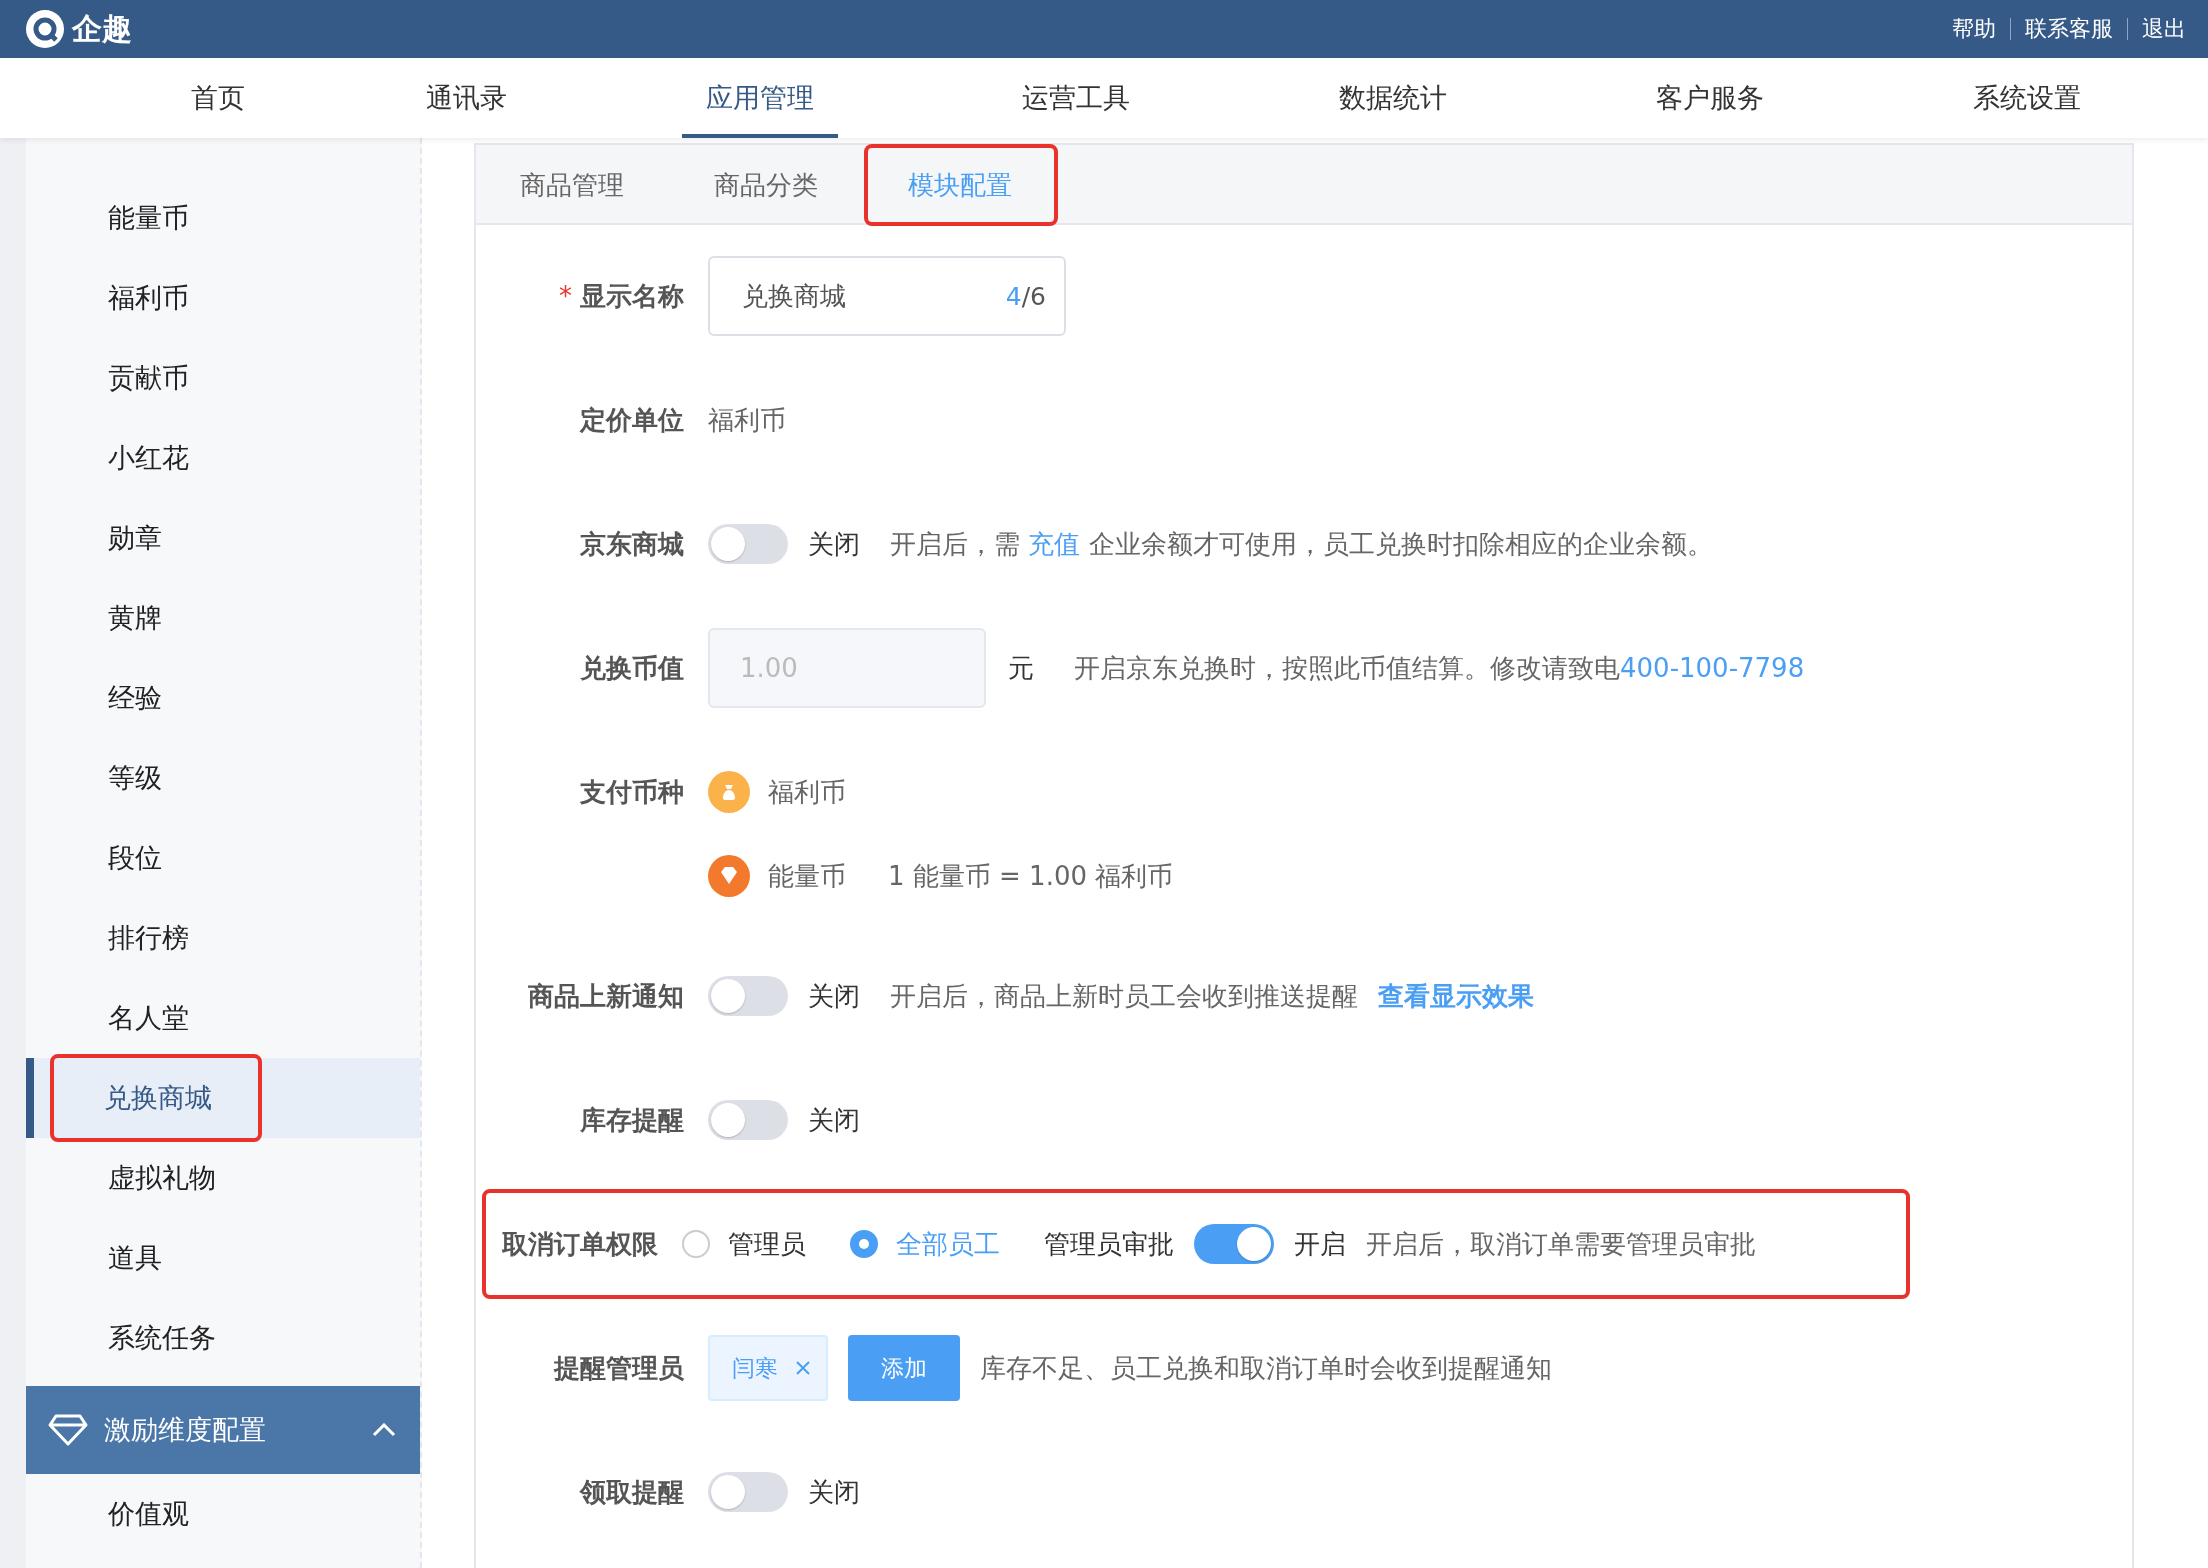 Image resolution: width=2208 pixels, height=1568 pixels. What do you see at coordinates (1710, 98) in the screenshot?
I see `nav-tab: 客户服务` at bounding box center [1710, 98].